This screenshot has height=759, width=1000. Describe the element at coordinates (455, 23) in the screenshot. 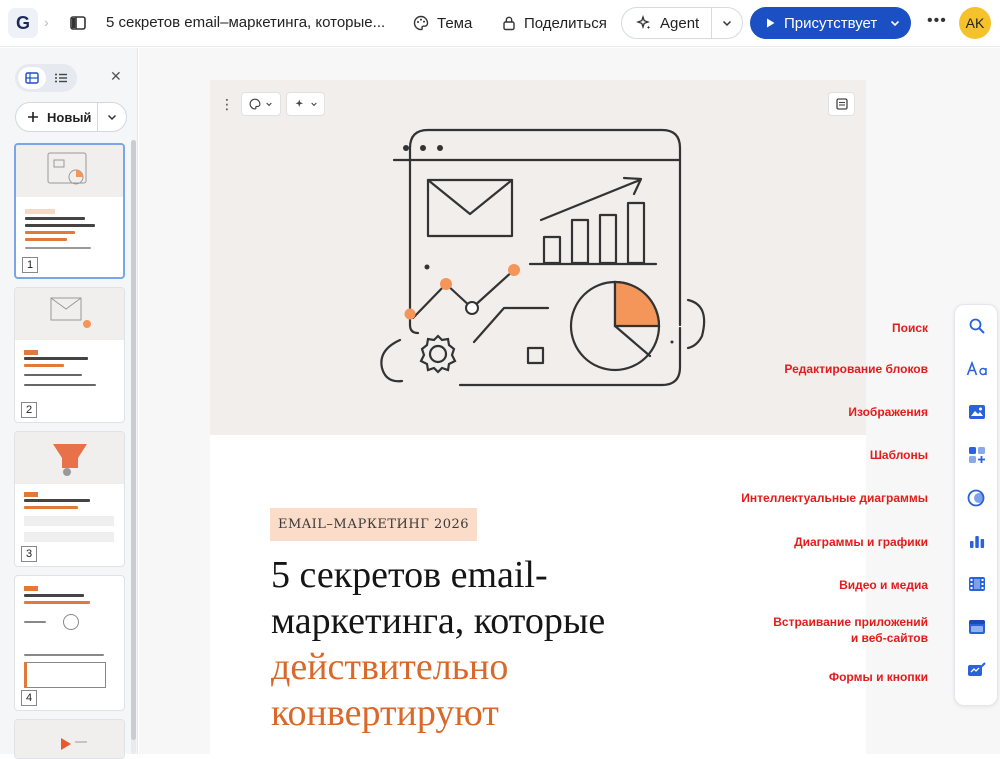

I see `theme-label: Тема` at that location.